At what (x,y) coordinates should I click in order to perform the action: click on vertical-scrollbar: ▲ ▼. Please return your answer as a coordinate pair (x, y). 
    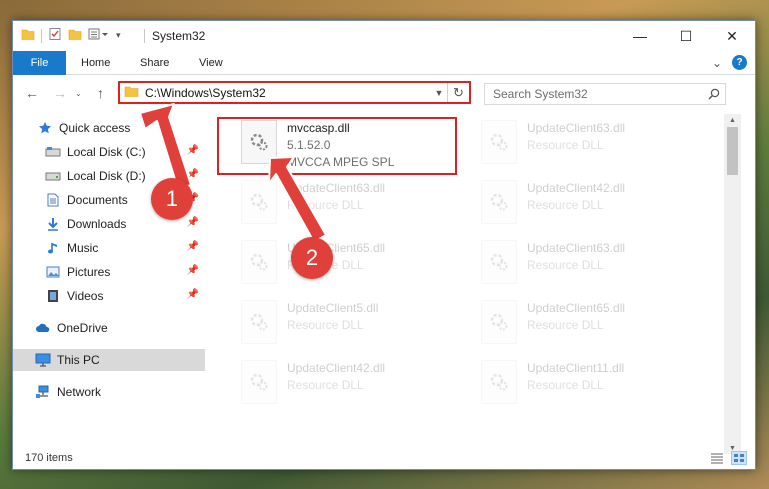
    Looking at the image, I should click on (732, 284).